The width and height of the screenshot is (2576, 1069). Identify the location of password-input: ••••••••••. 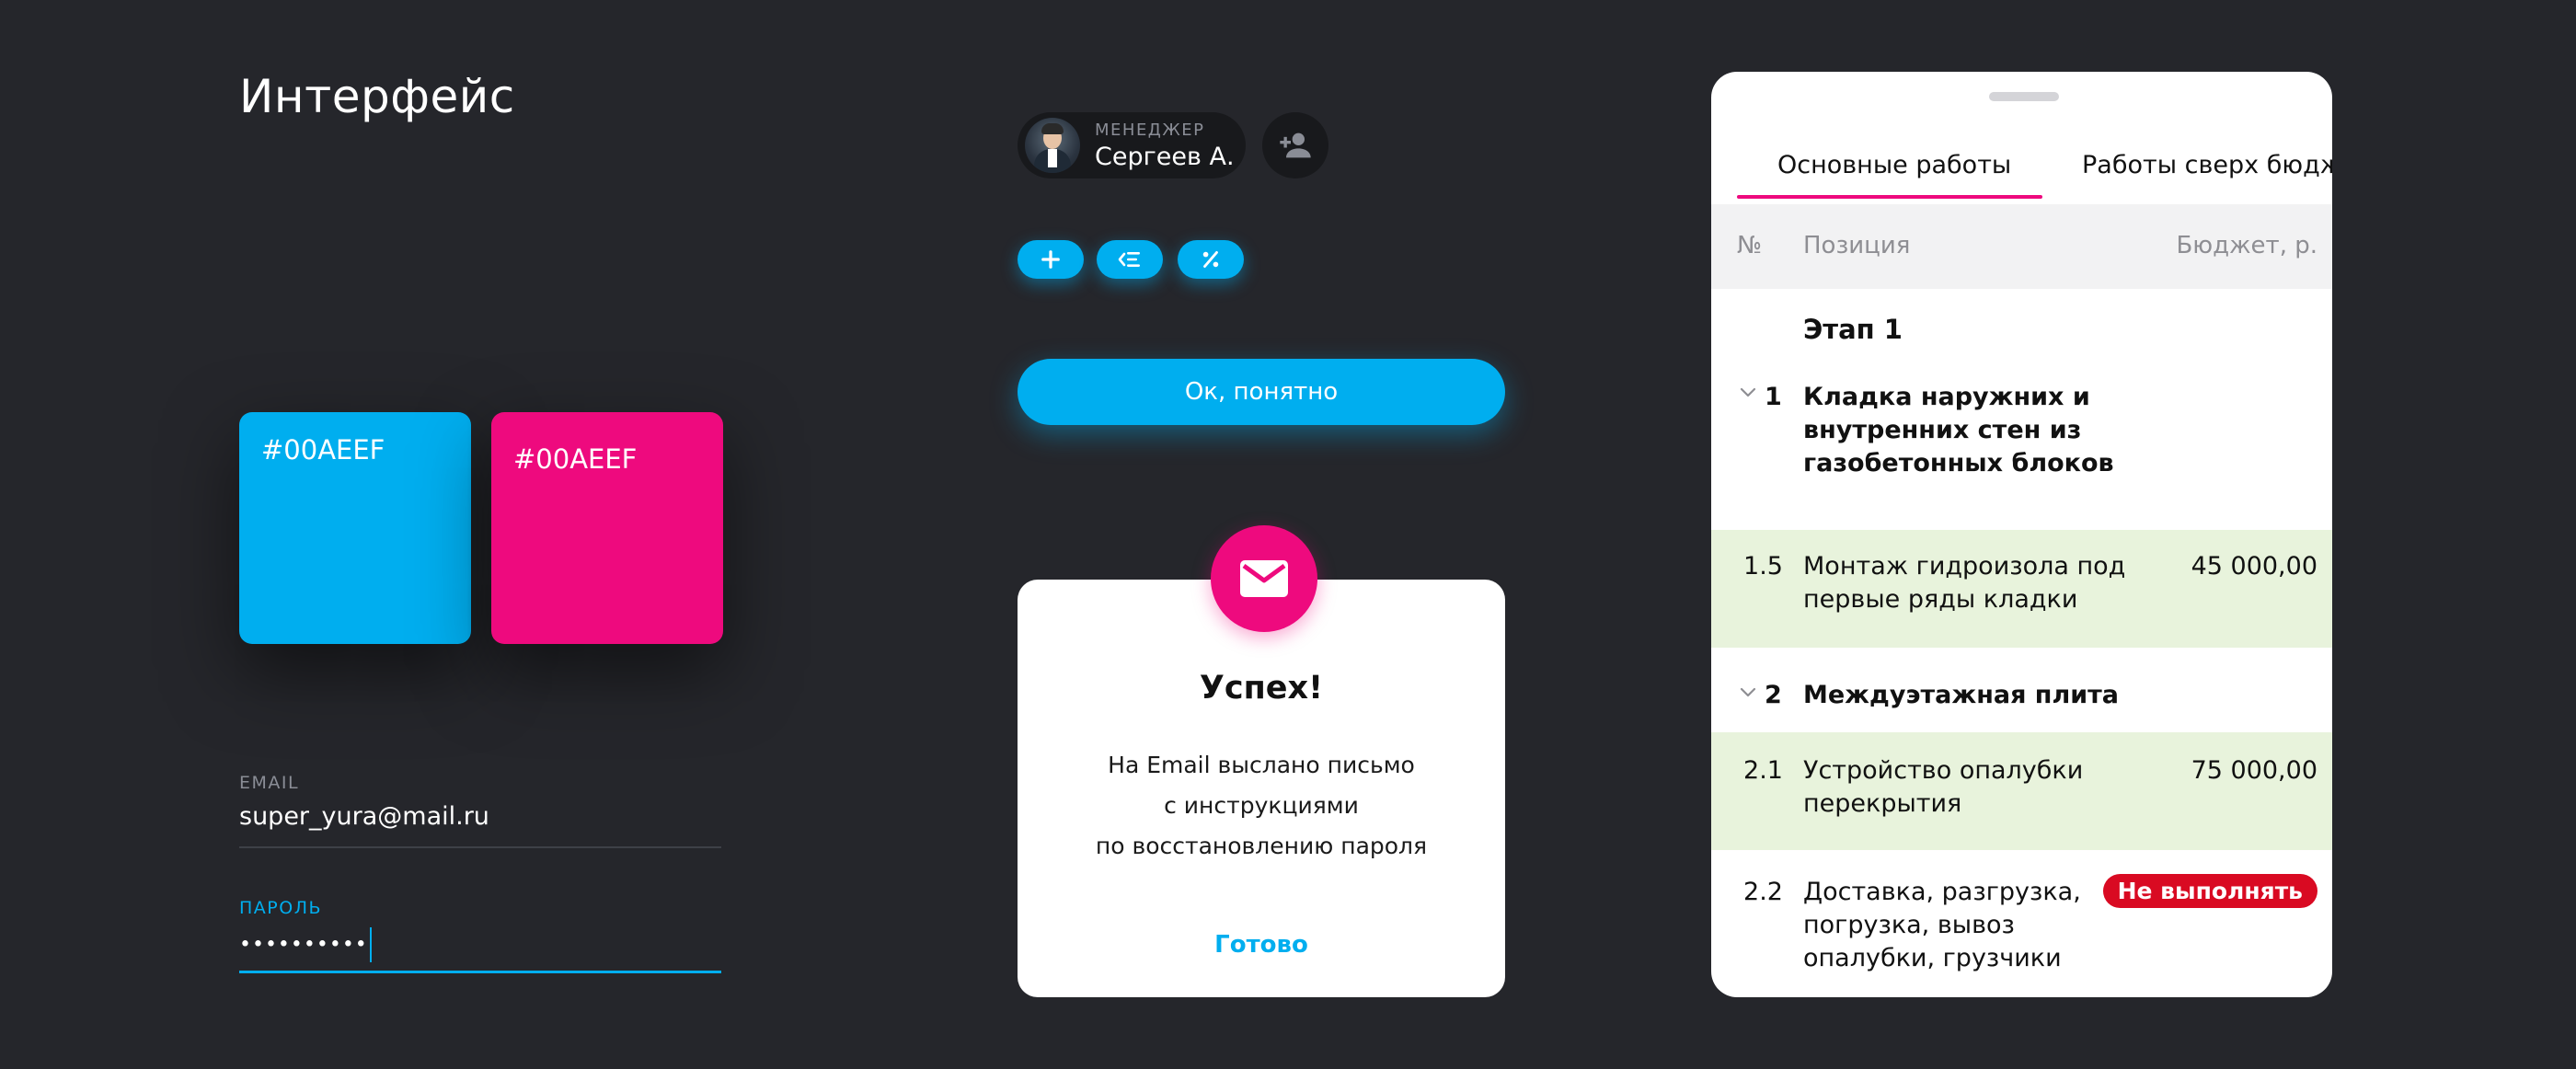
(480, 946).